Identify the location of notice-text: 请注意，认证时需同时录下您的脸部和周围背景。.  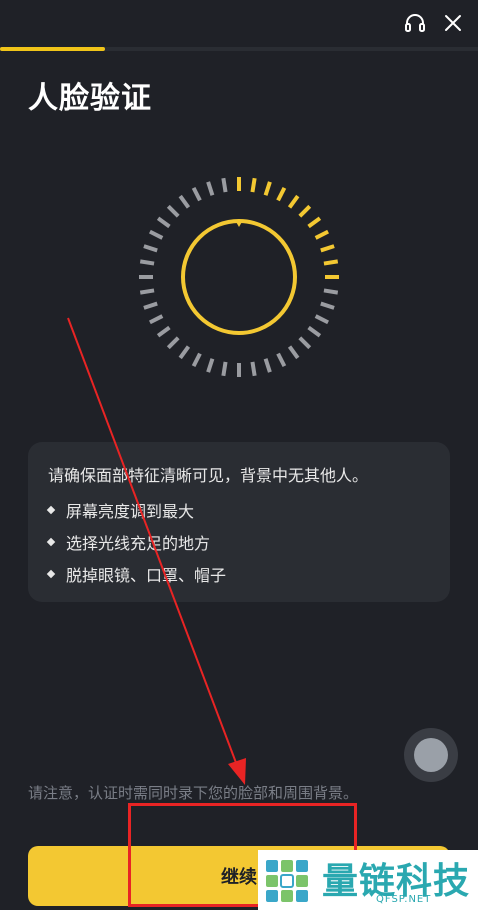
(193, 793).